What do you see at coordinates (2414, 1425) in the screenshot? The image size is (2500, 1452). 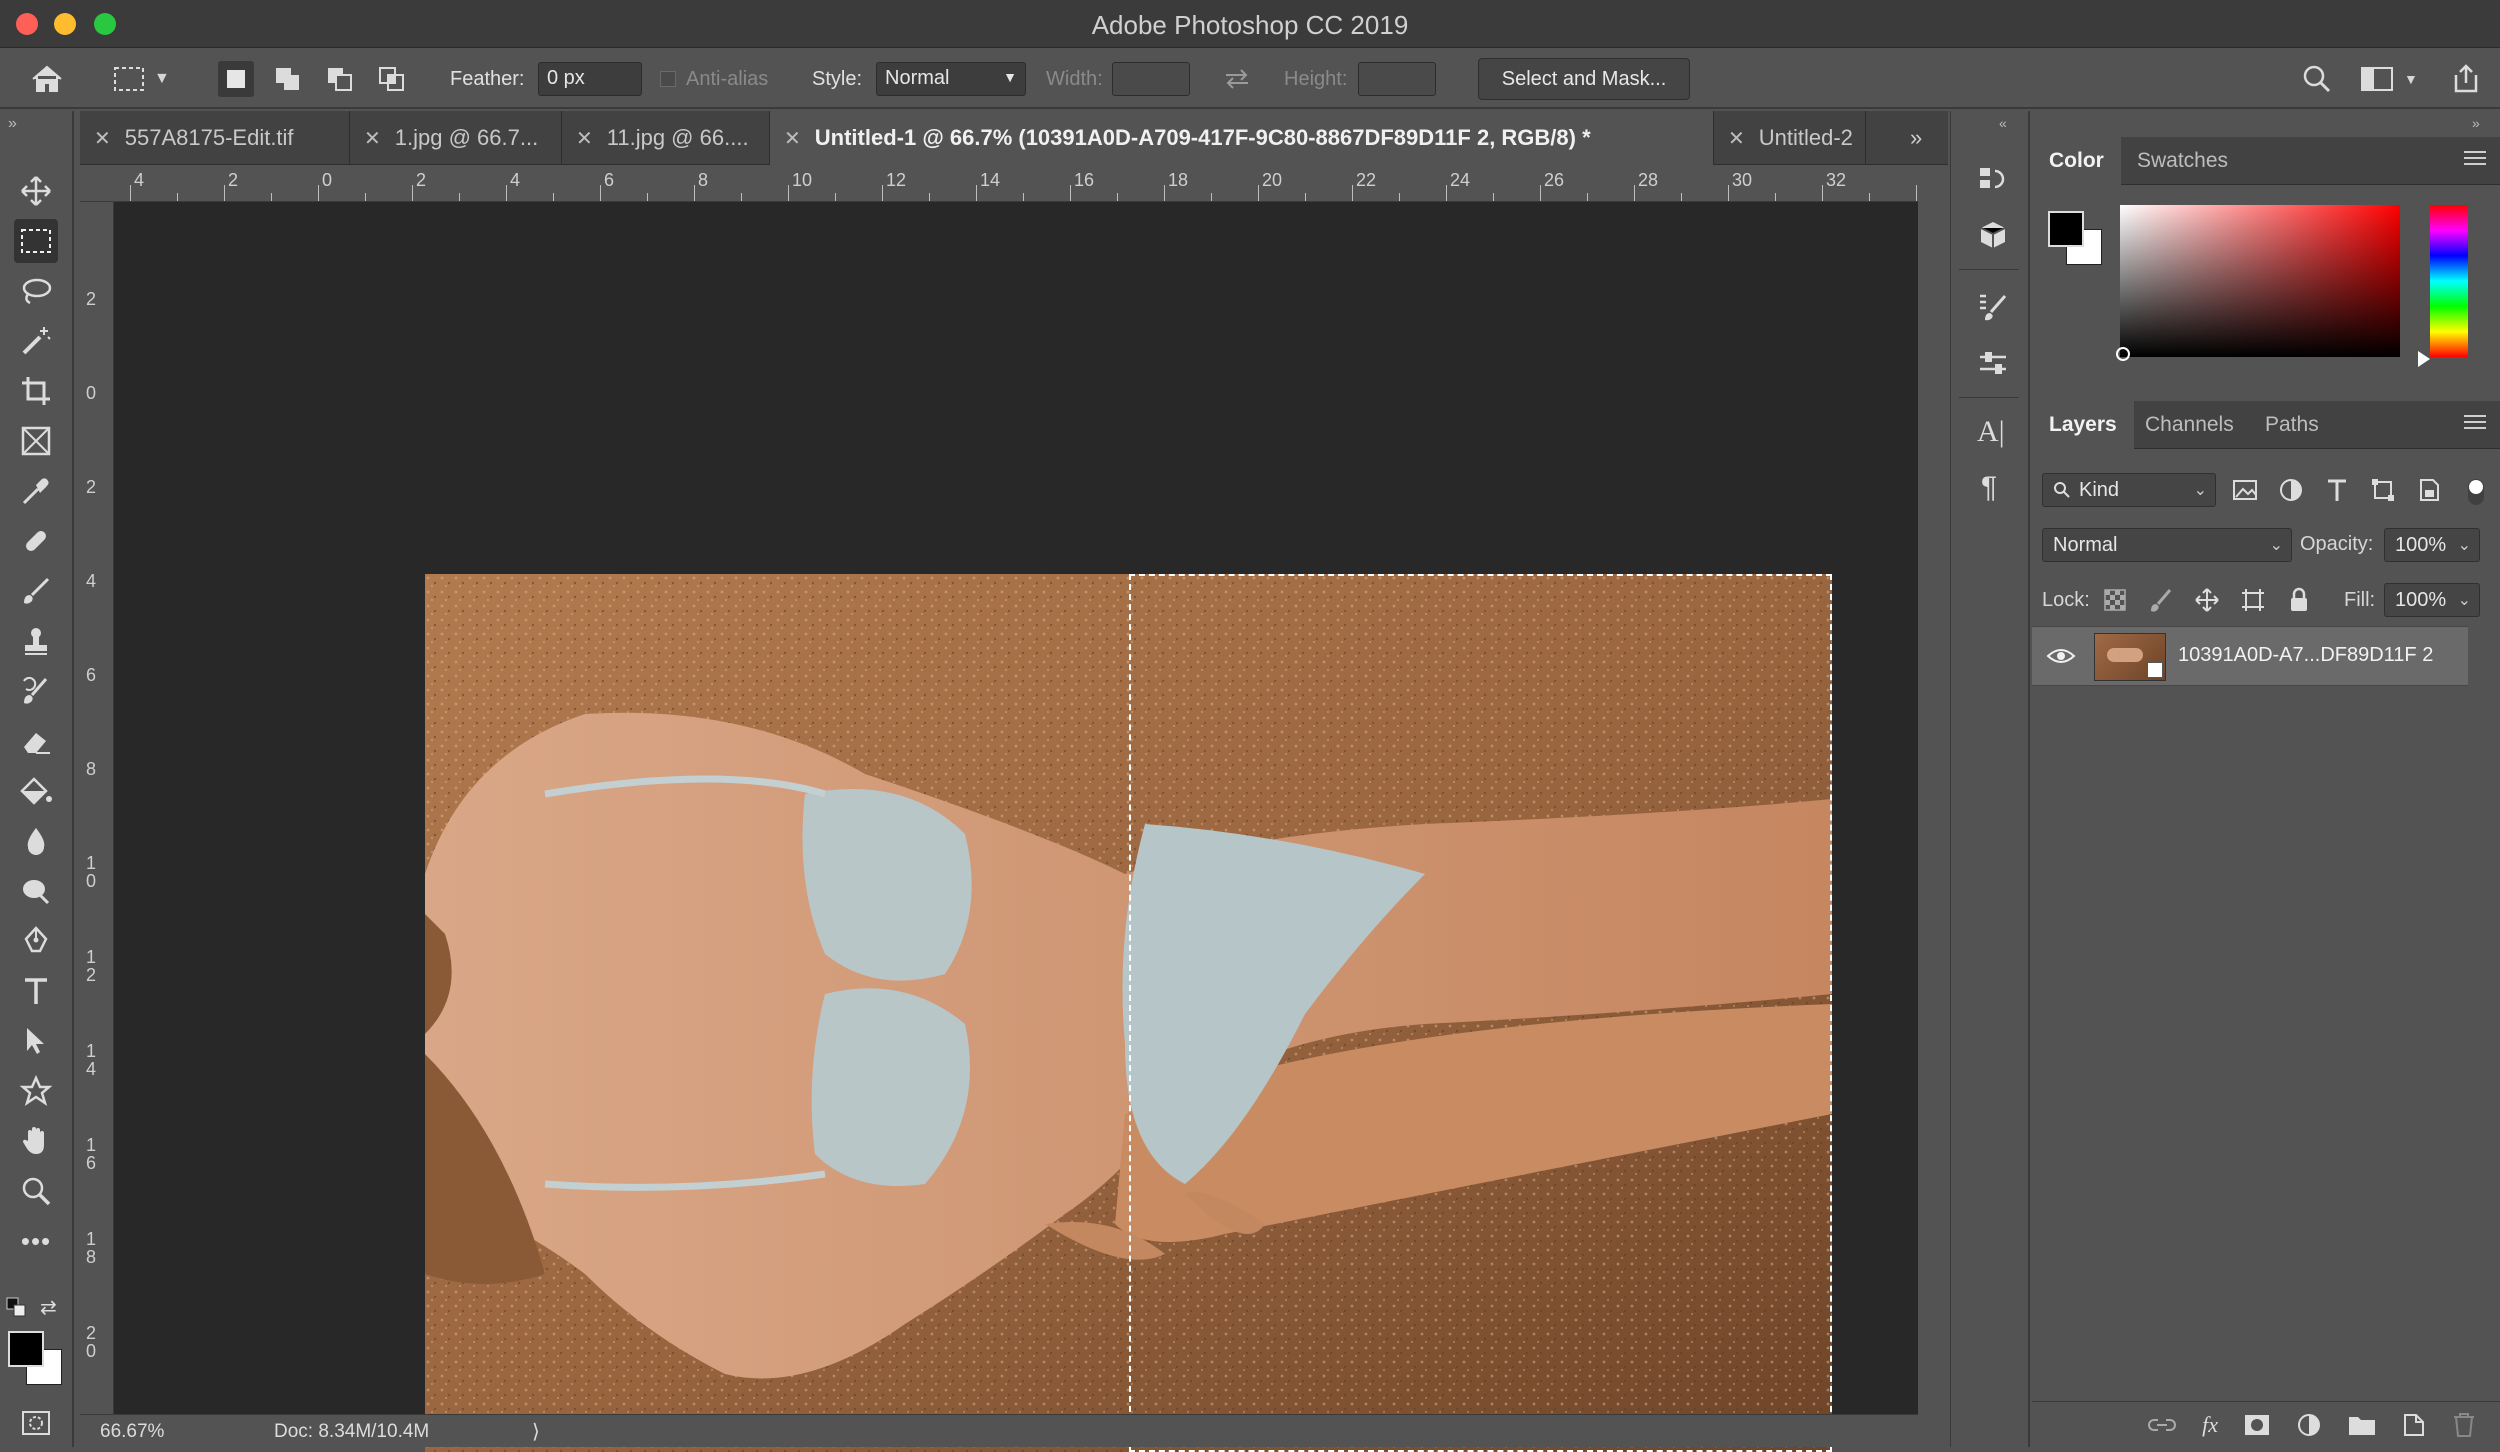 I see `new-layer-icon` at bounding box center [2414, 1425].